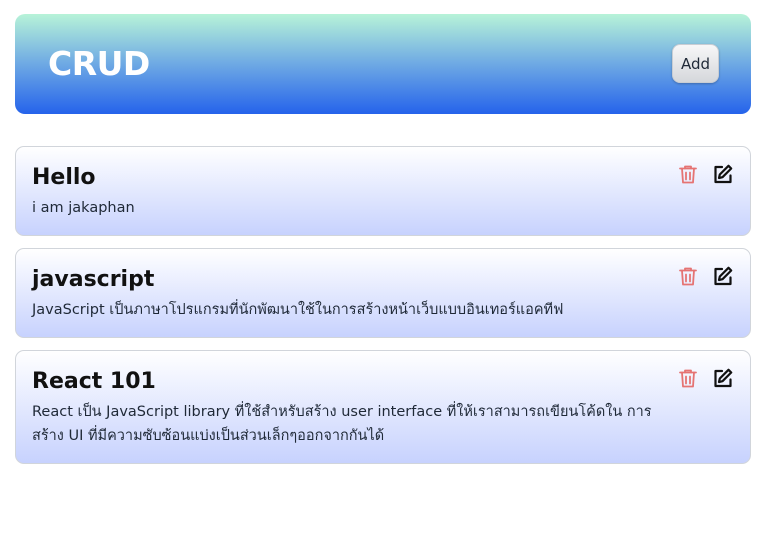  What do you see at coordinates (94, 381) in the screenshot?
I see `post-title: React 101` at bounding box center [94, 381].